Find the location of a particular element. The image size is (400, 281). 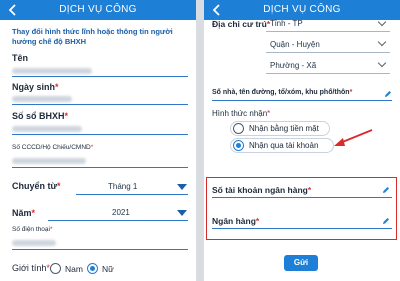

street-field is located at coordinates (302, 100).